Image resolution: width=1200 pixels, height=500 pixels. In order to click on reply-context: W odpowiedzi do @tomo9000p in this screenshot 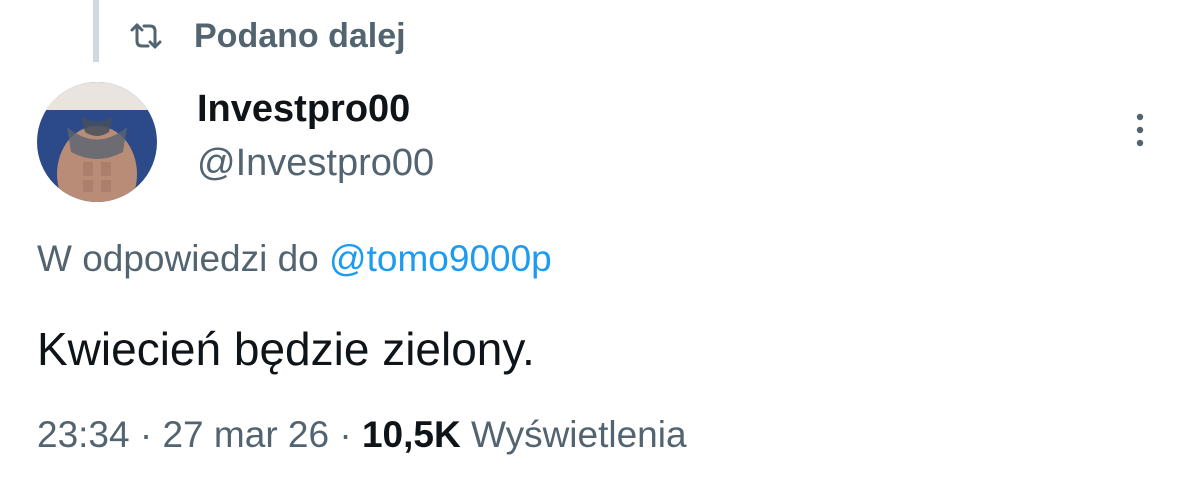, I will do `click(294, 259)`.